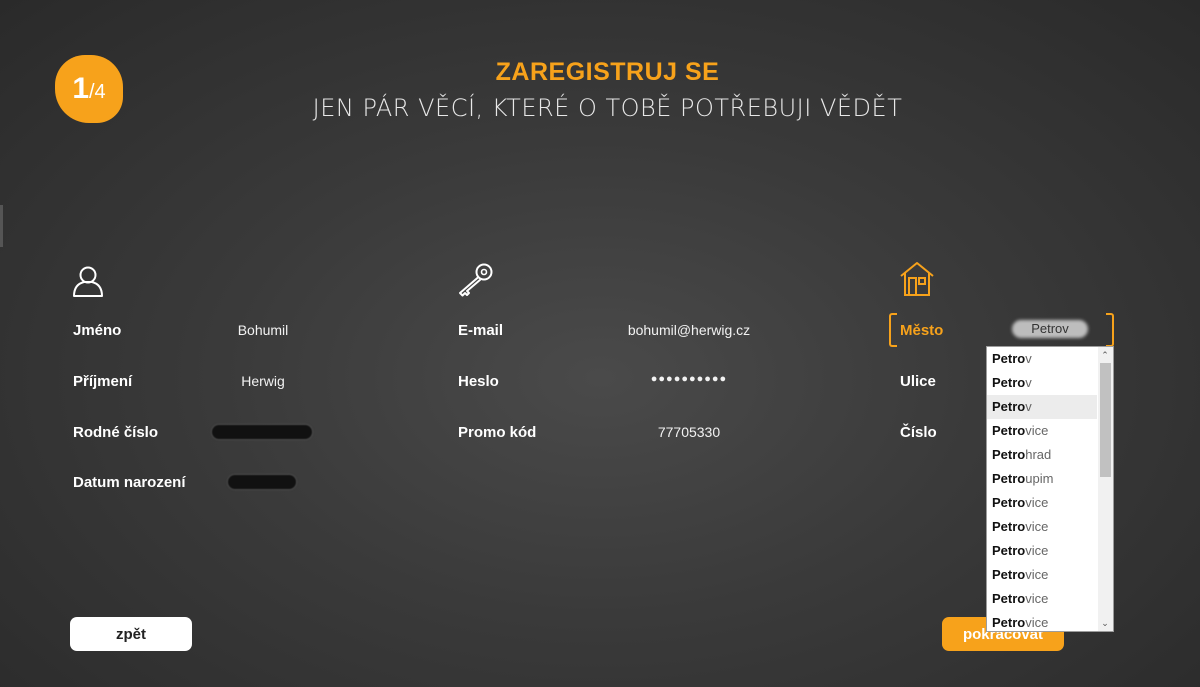 The width and height of the screenshot is (1200, 687). I want to click on input-prijmeni: Herwig, so click(263, 381).